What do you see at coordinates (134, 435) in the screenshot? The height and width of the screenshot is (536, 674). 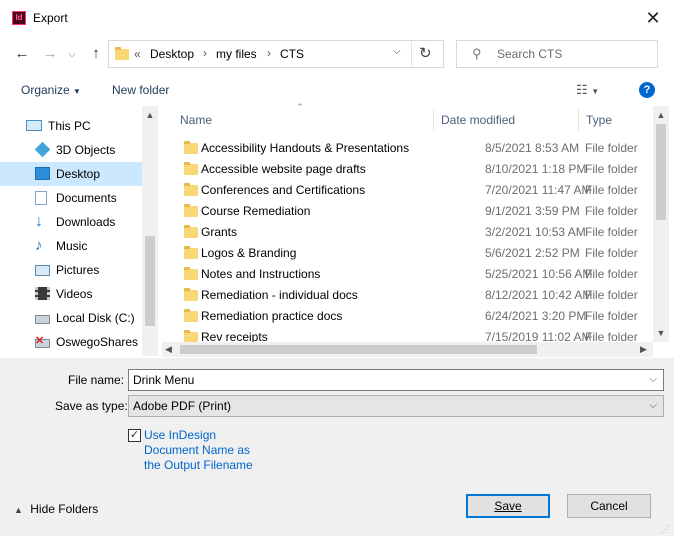 I see `use-document-name-checkbox: ✓` at bounding box center [134, 435].